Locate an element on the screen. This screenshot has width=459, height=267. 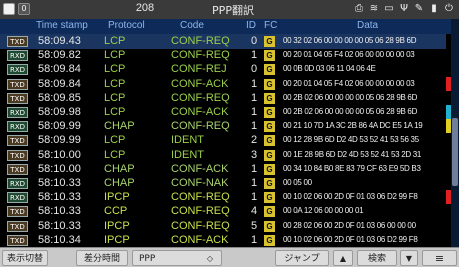
diff-time-button: 差分時間 is located at coordinates (102, 258).